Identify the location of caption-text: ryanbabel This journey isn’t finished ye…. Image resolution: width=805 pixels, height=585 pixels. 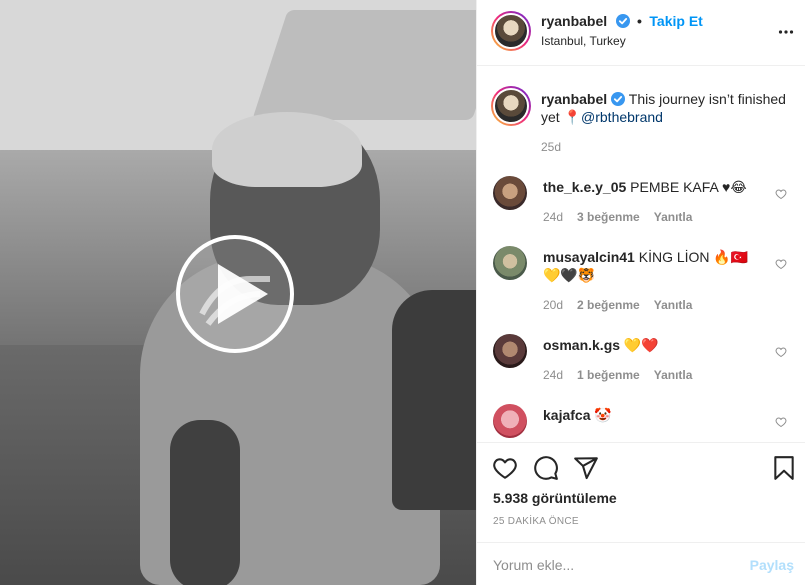
(666, 108).